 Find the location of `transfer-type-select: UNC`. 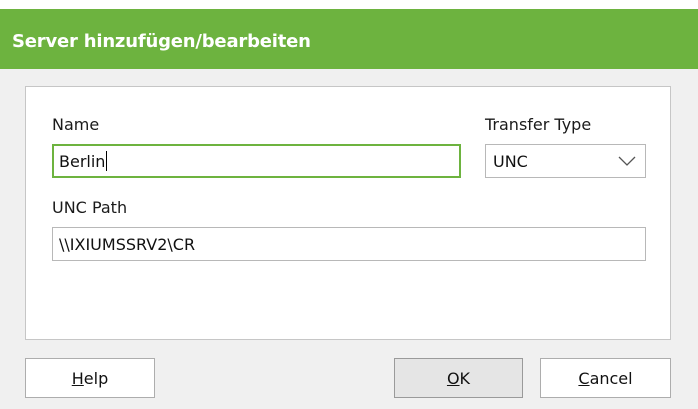

transfer-type-select: UNC is located at coordinates (565, 161).